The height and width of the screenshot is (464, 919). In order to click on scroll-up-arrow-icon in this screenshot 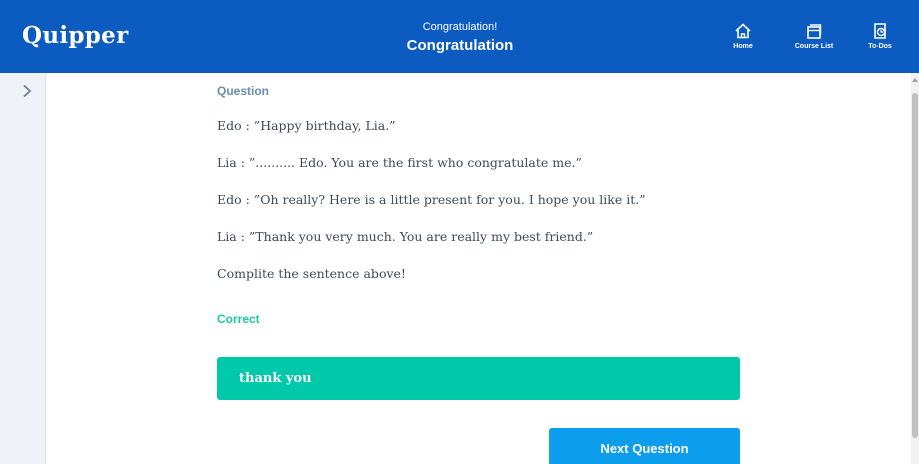, I will do `click(915, 80)`.